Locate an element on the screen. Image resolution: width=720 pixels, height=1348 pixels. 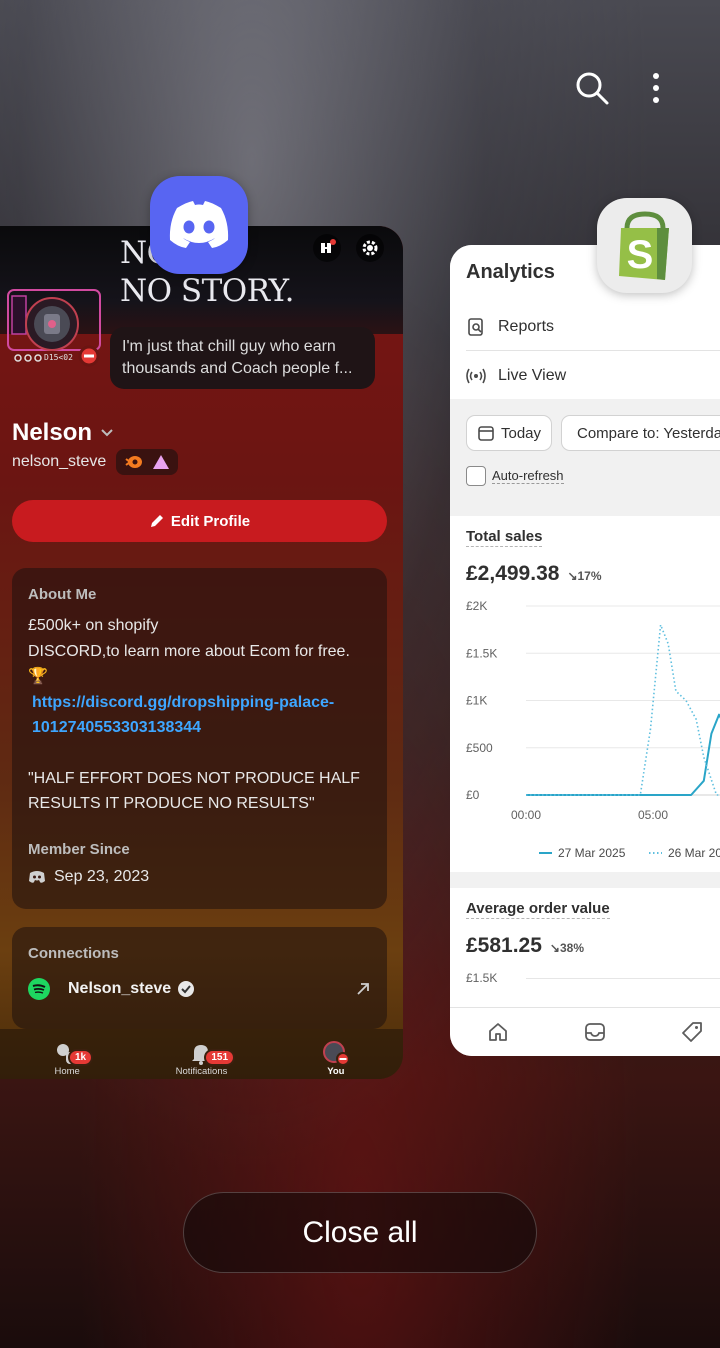
legend-label: 26 Mar 2025 is located at coordinates (694, 853).